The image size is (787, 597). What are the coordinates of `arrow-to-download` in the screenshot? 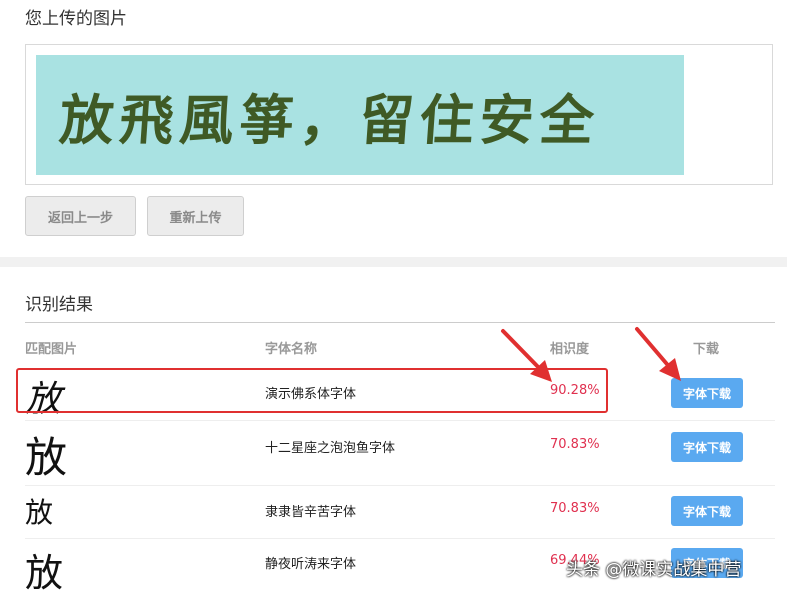 It's located at (658, 354).